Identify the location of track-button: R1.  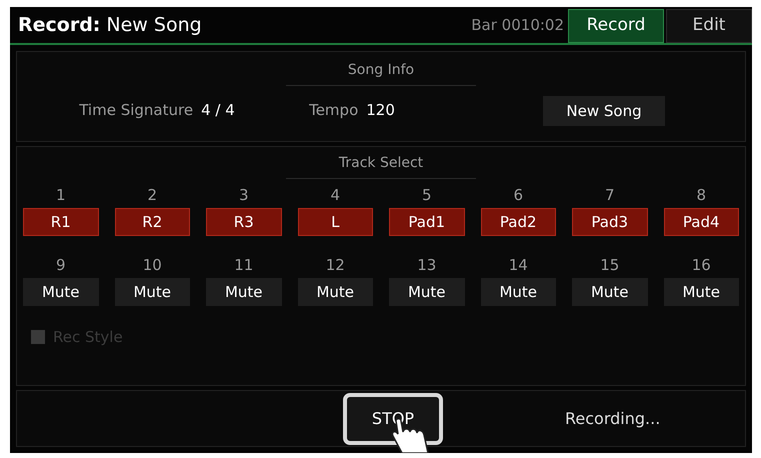
(60, 222).